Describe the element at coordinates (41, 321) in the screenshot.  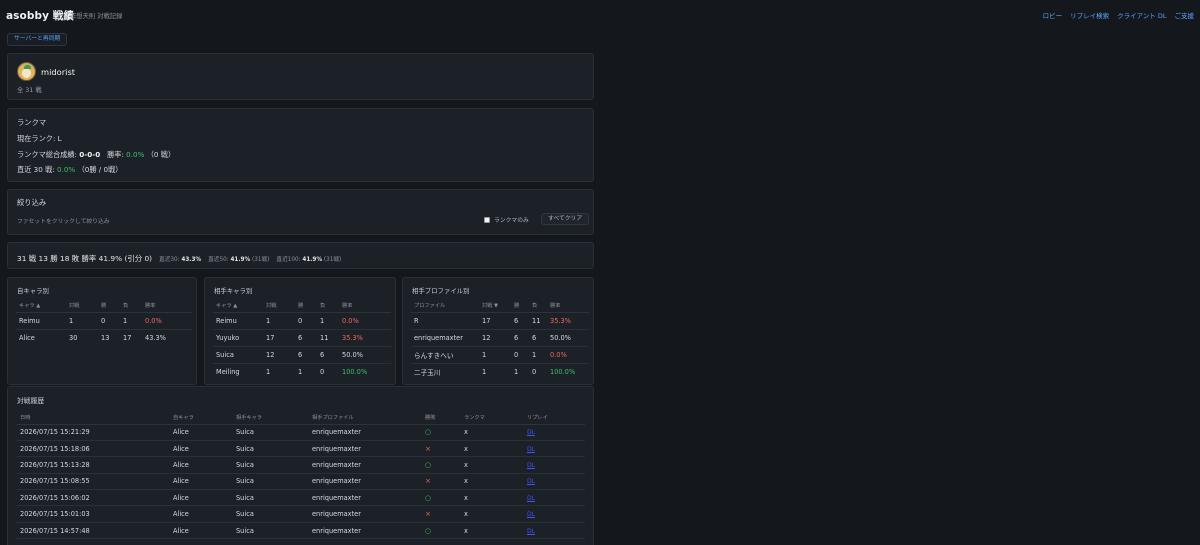
I see `self-char-cell-name: Reimu` at that location.